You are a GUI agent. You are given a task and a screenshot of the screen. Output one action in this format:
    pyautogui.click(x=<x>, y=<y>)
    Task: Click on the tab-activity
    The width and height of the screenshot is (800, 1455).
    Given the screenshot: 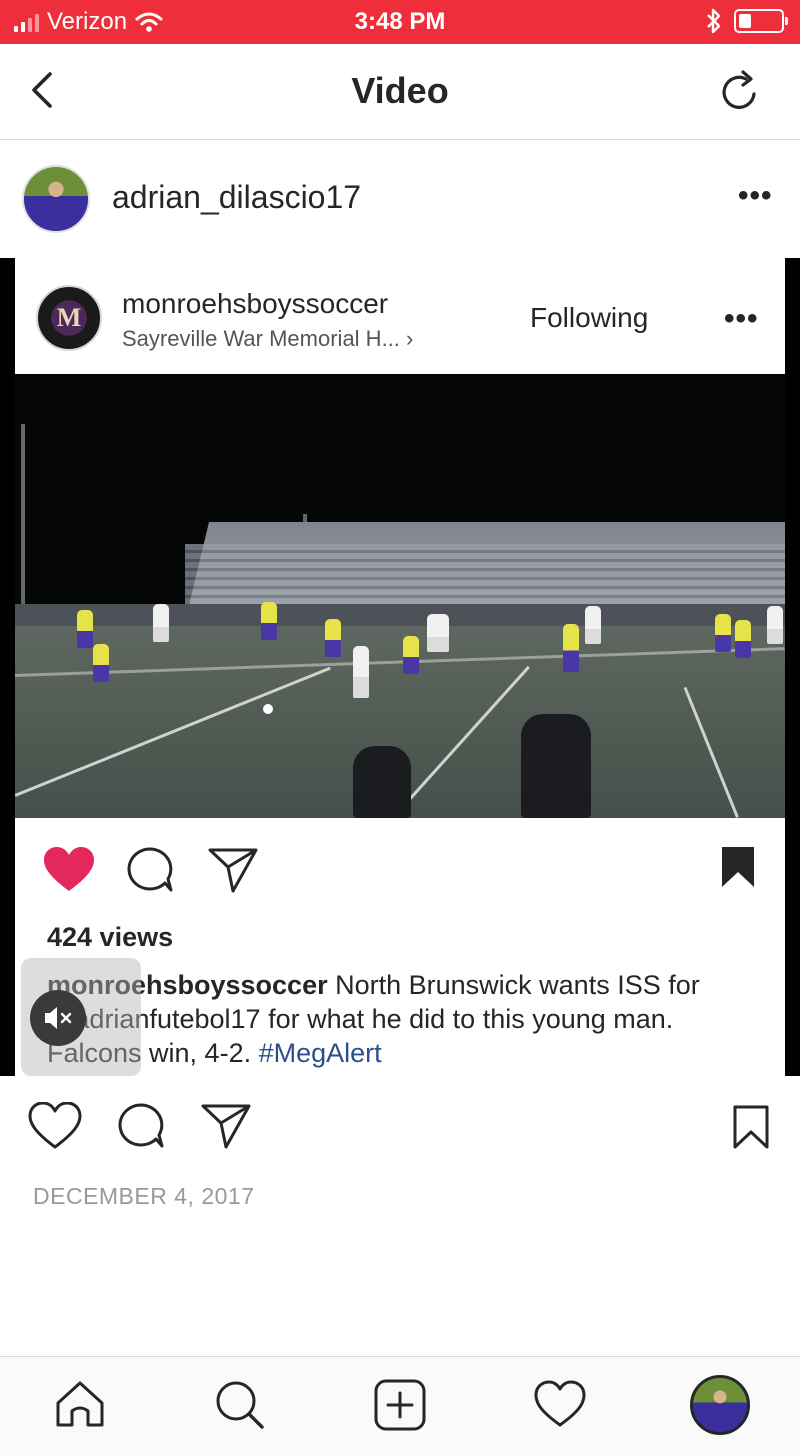 What is the action you would take?
    pyautogui.click(x=560, y=1405)
    